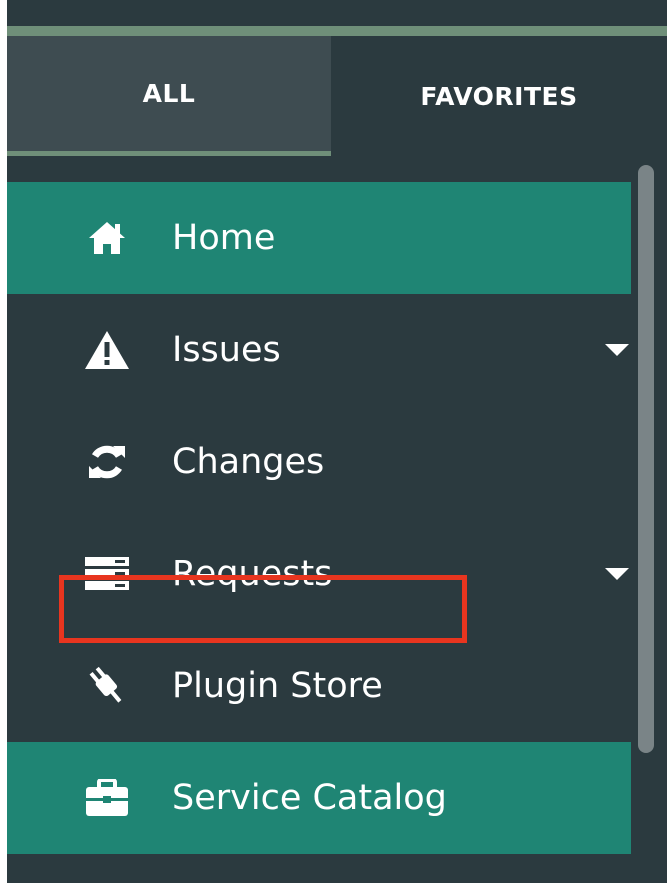  Describe the element at coordinates (107, 686) in the screenshot. I see `plug-icon` at that location.